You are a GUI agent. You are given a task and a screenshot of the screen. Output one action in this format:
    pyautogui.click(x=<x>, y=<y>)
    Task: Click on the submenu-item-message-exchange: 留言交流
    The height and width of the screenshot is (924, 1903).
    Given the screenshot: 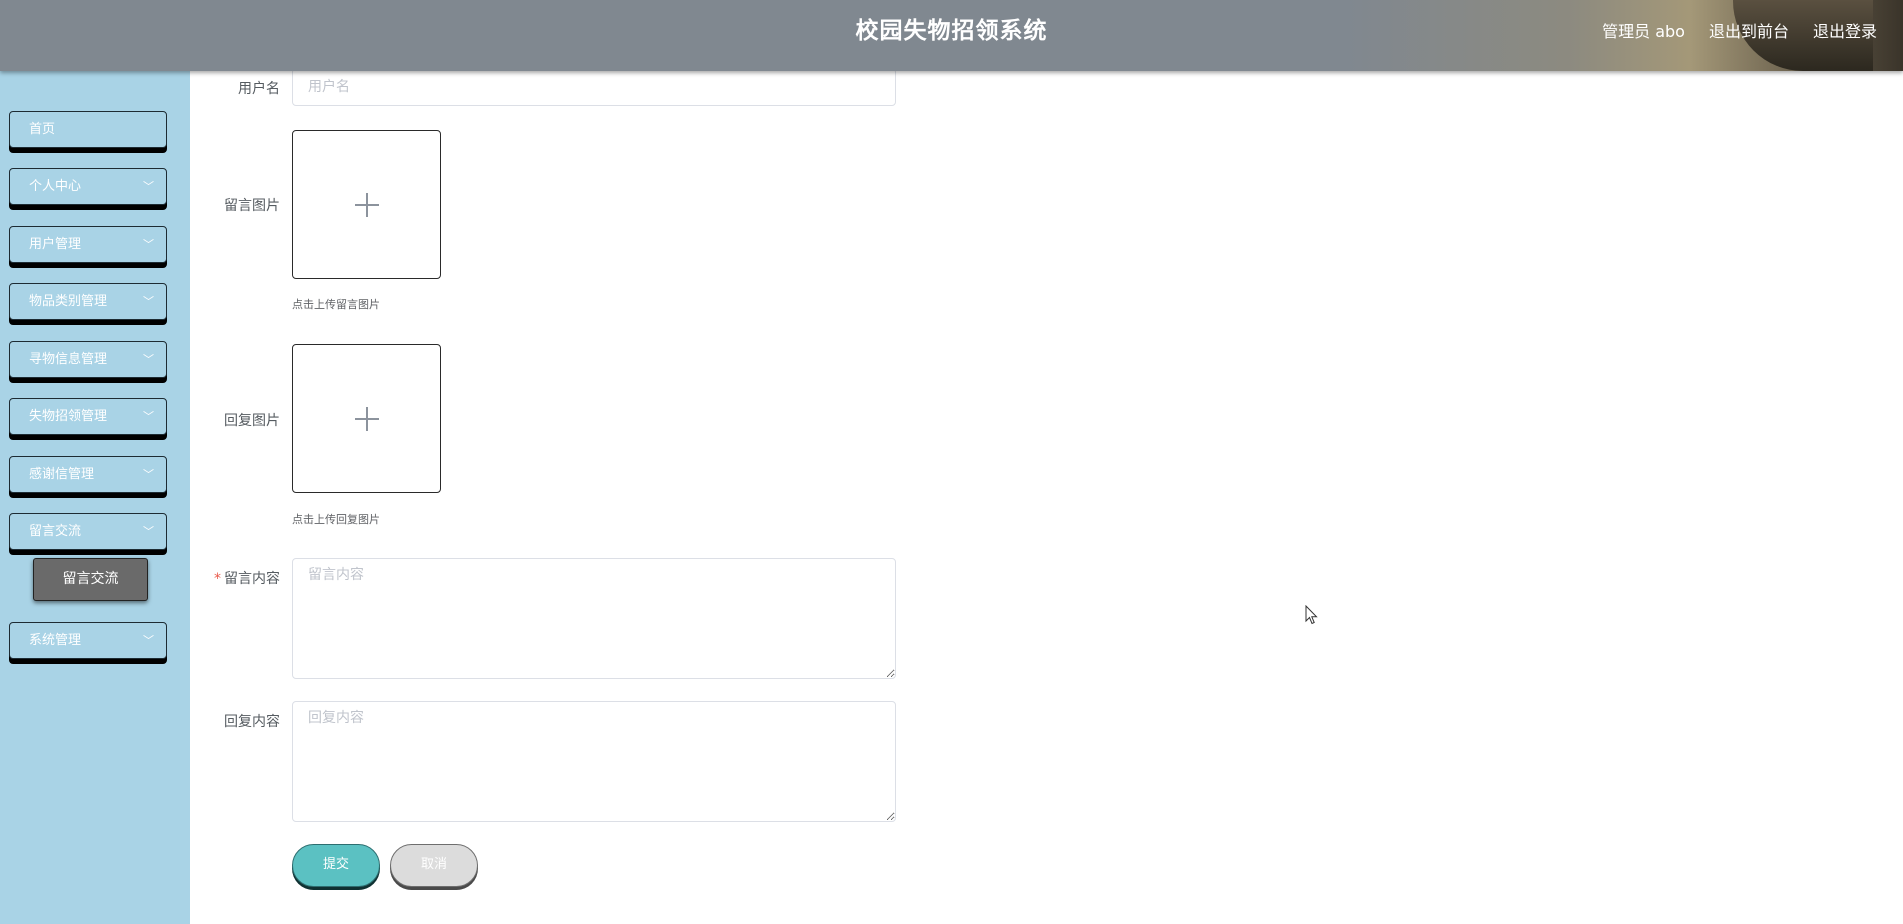 What is the action you would take?
    pyautogui.click(x=90, y=579)
    